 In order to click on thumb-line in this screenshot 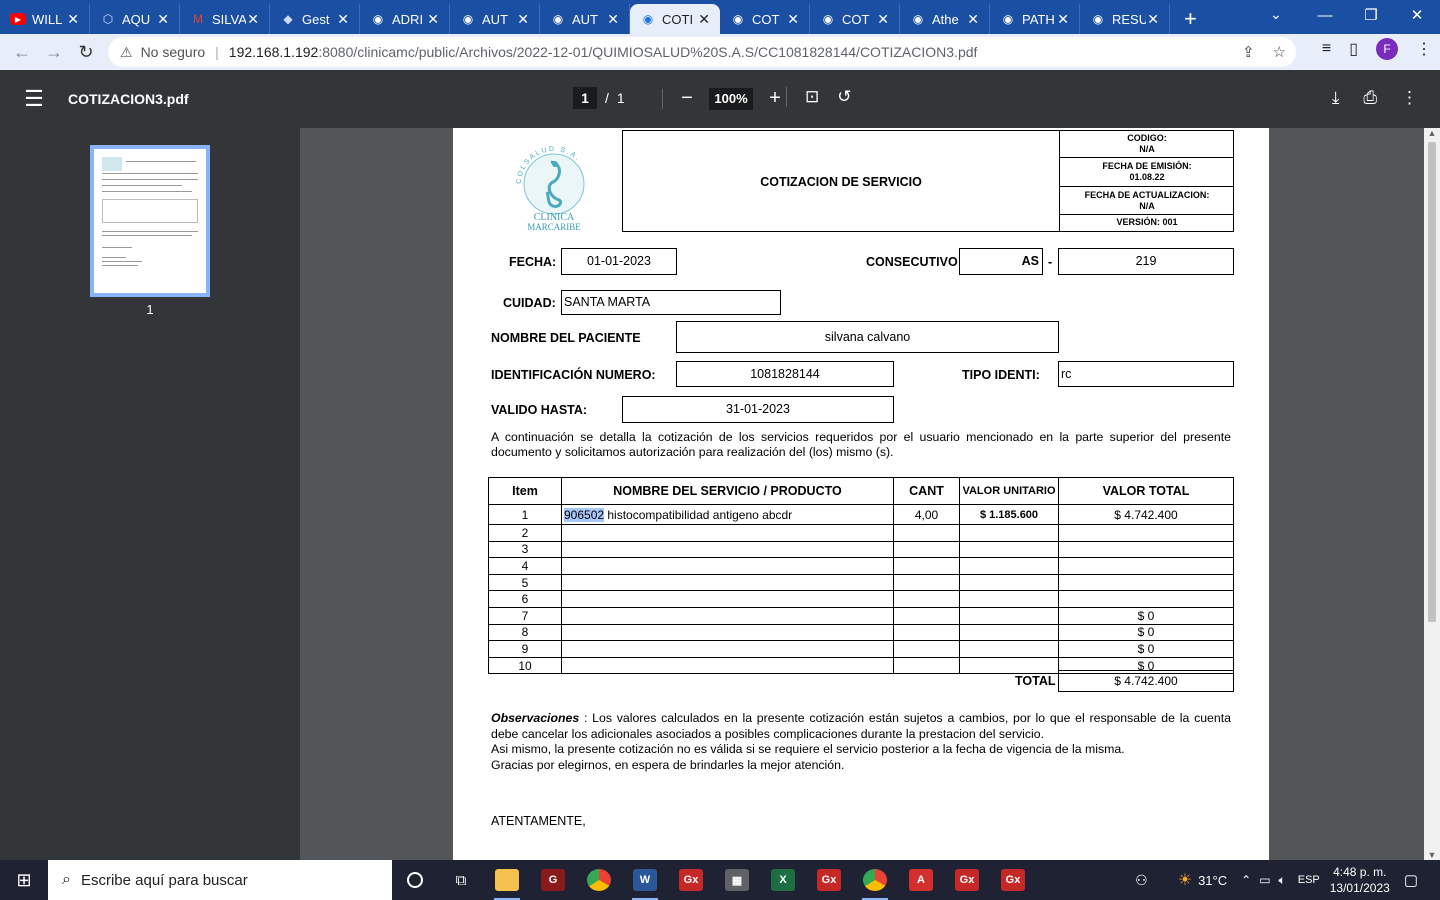, I will do `click(122, 261)`.